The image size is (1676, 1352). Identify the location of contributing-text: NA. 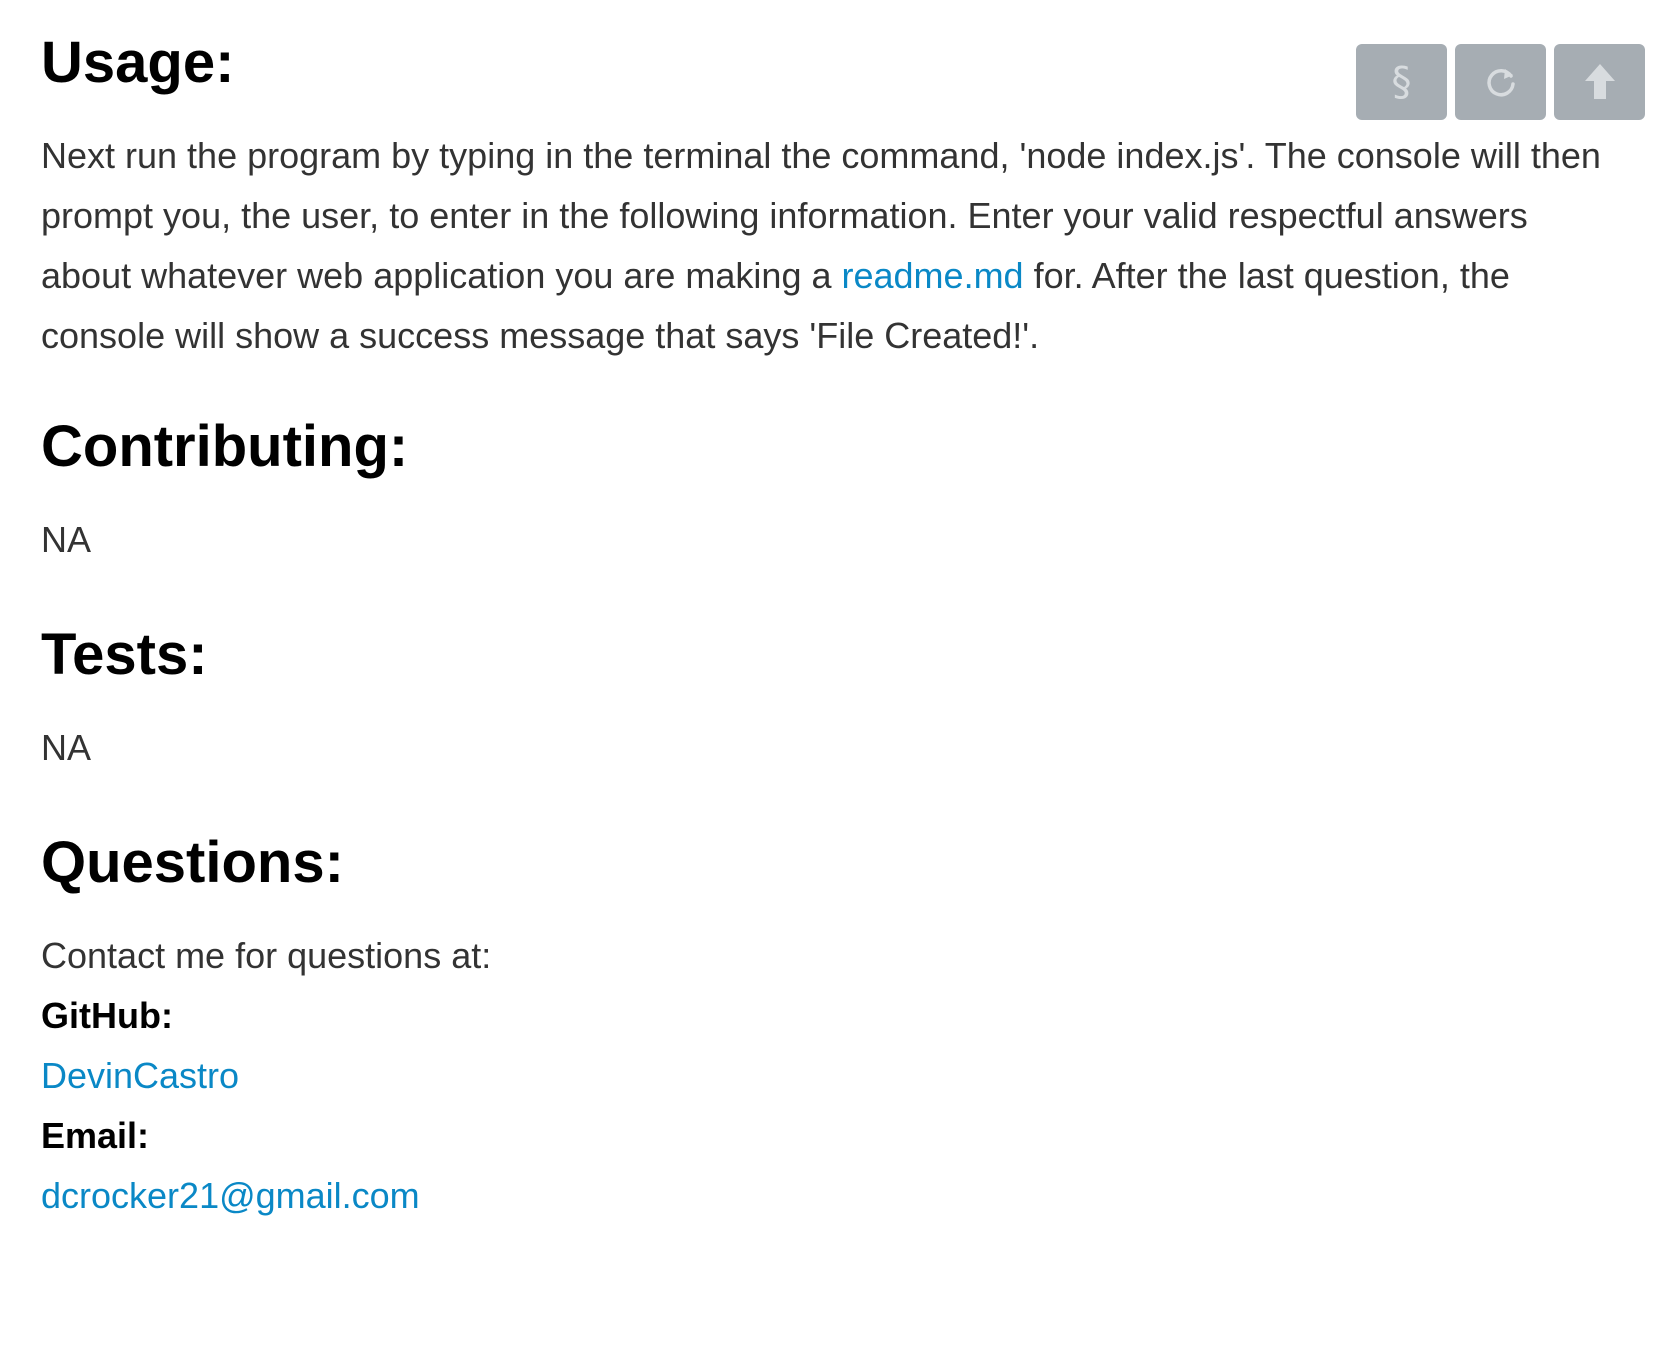
(66, 539).